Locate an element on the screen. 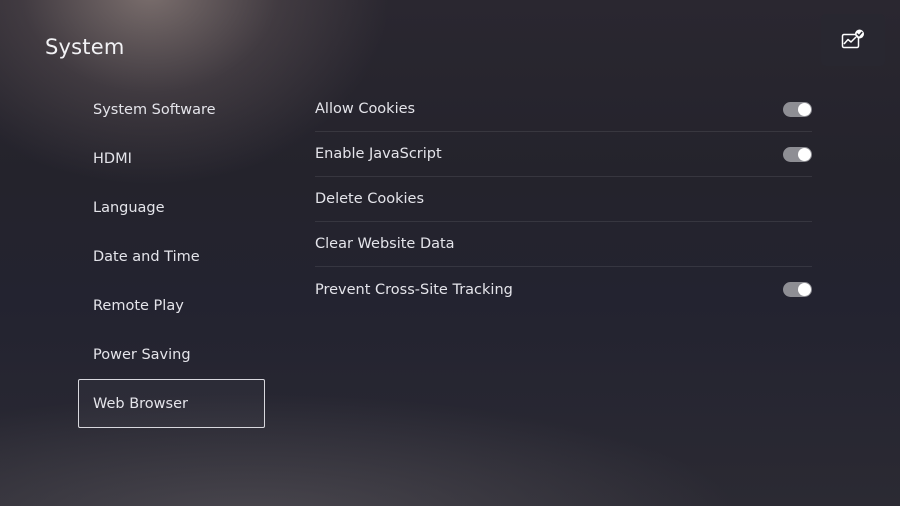 The image size is (900, 506). sidebar-item-power-saving: Power Saving is located at coordinates (171, 354).